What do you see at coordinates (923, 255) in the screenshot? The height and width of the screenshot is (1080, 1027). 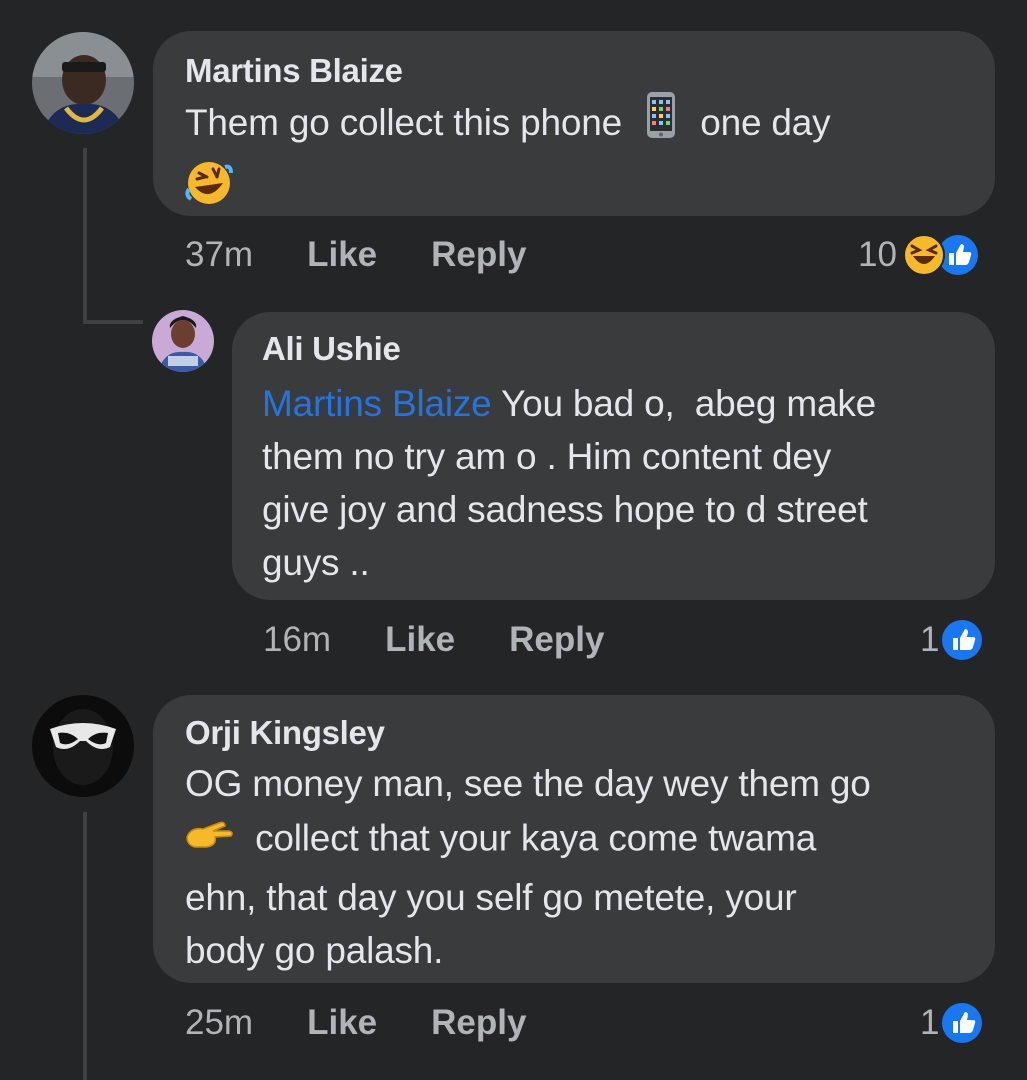 I see `haha-reaction-icon` at bounding box center [923, 255].